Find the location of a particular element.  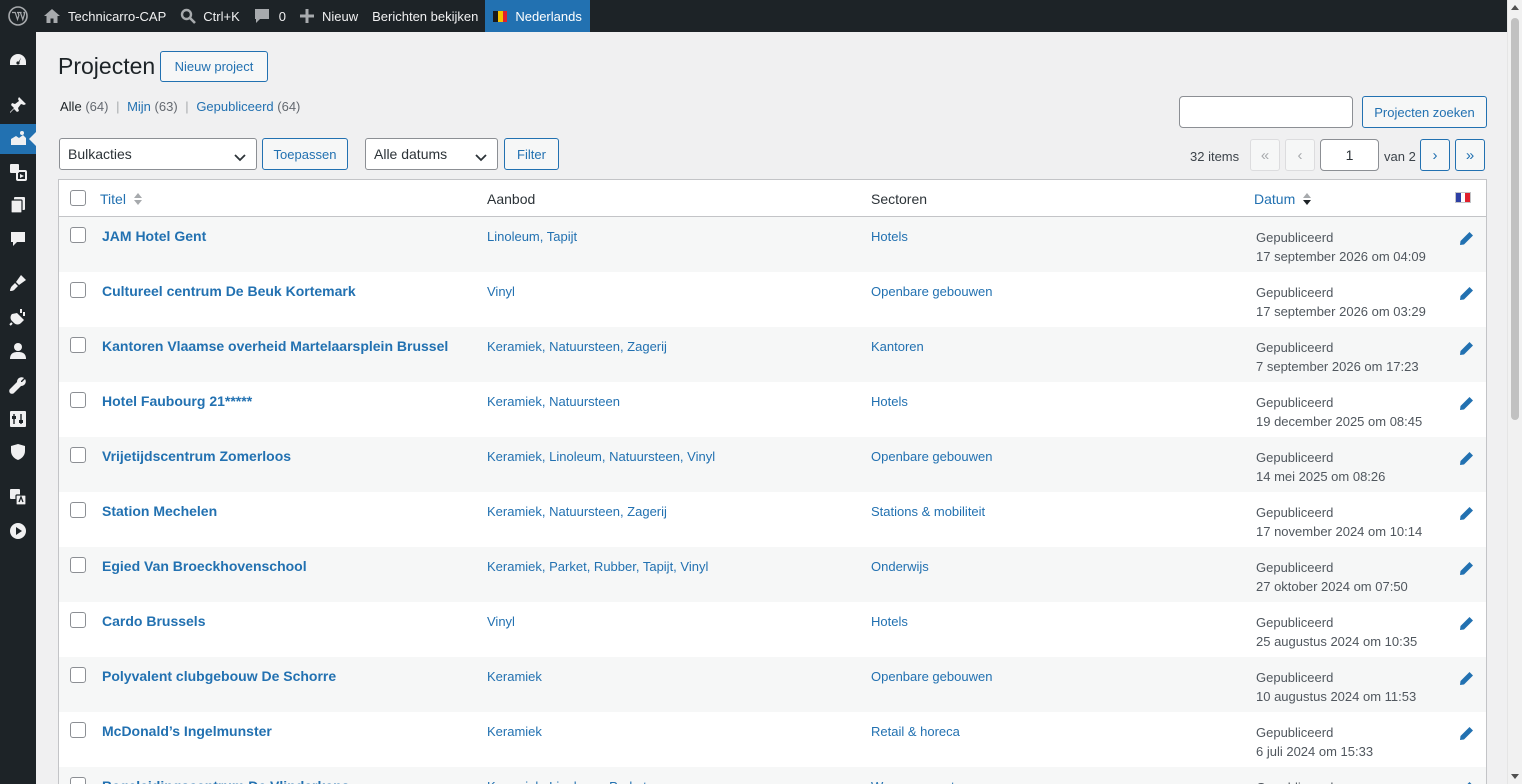

sector-link: Stations & mobiliteit is located at coordinates (928, 511).